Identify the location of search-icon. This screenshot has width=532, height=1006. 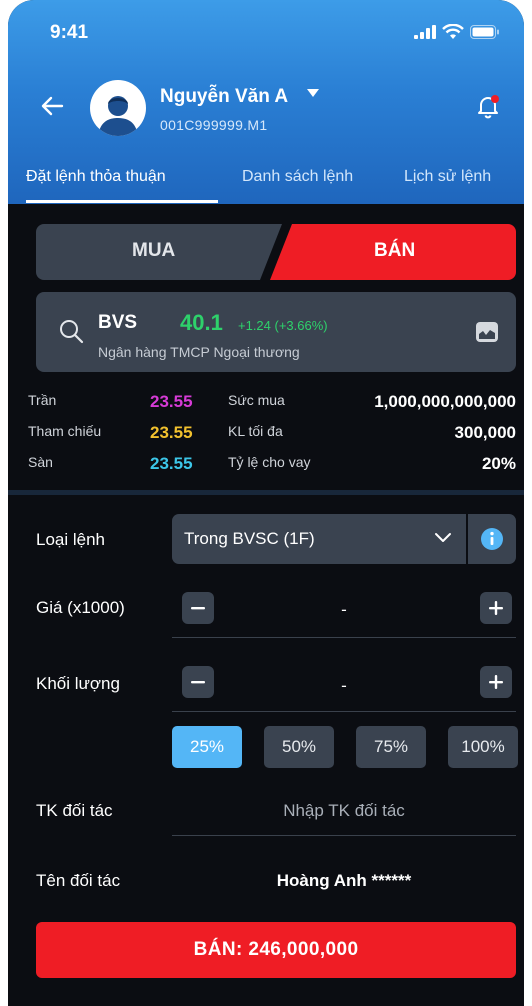
(71, 331).